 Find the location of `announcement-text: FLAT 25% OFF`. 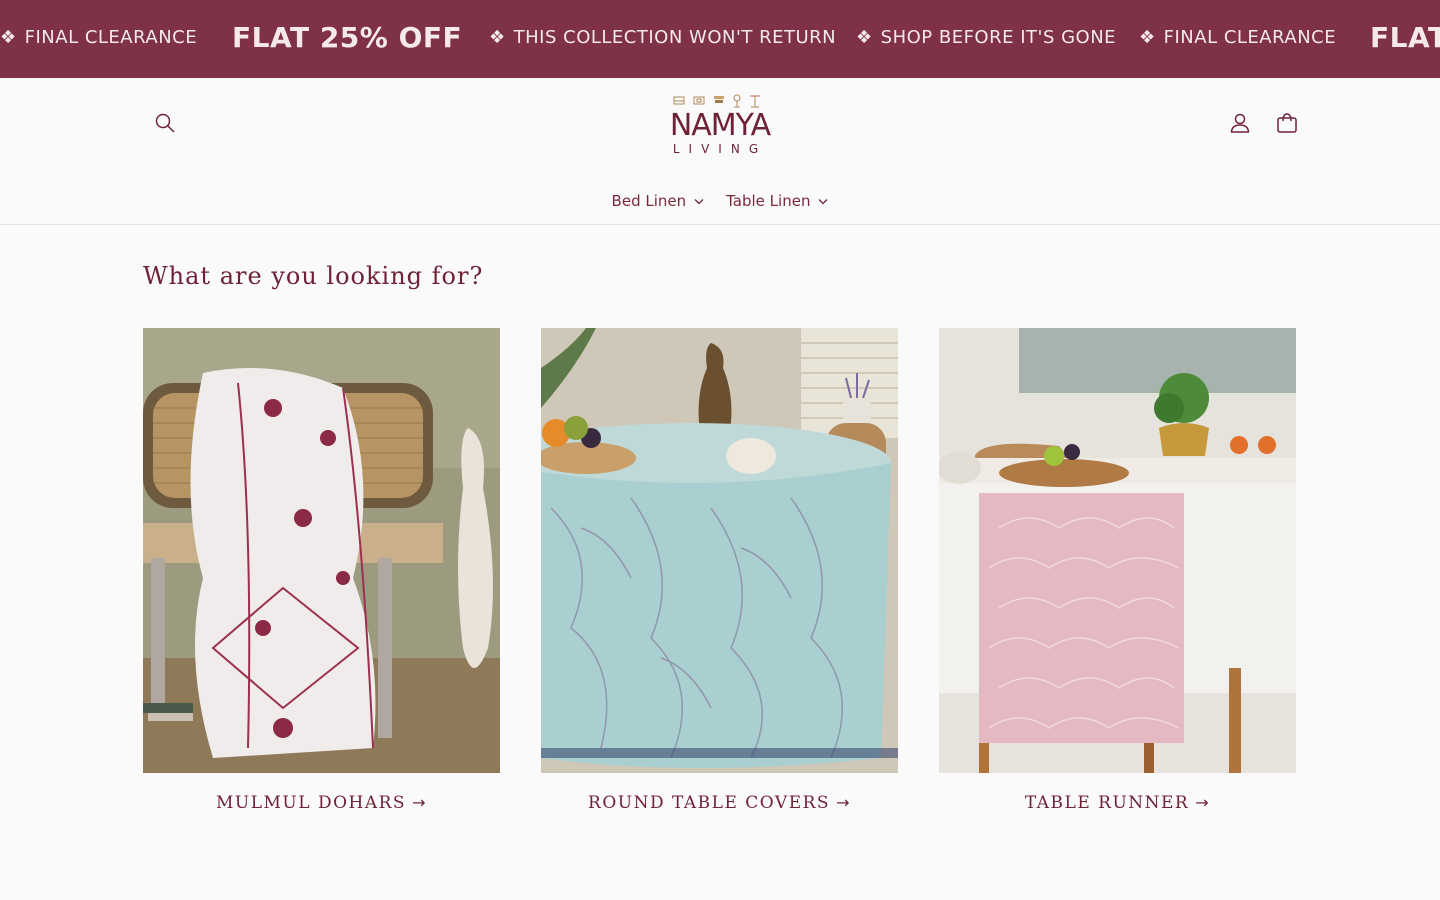

announcement-text: FLAT 25% OFF is located at coordinates (347, 37).